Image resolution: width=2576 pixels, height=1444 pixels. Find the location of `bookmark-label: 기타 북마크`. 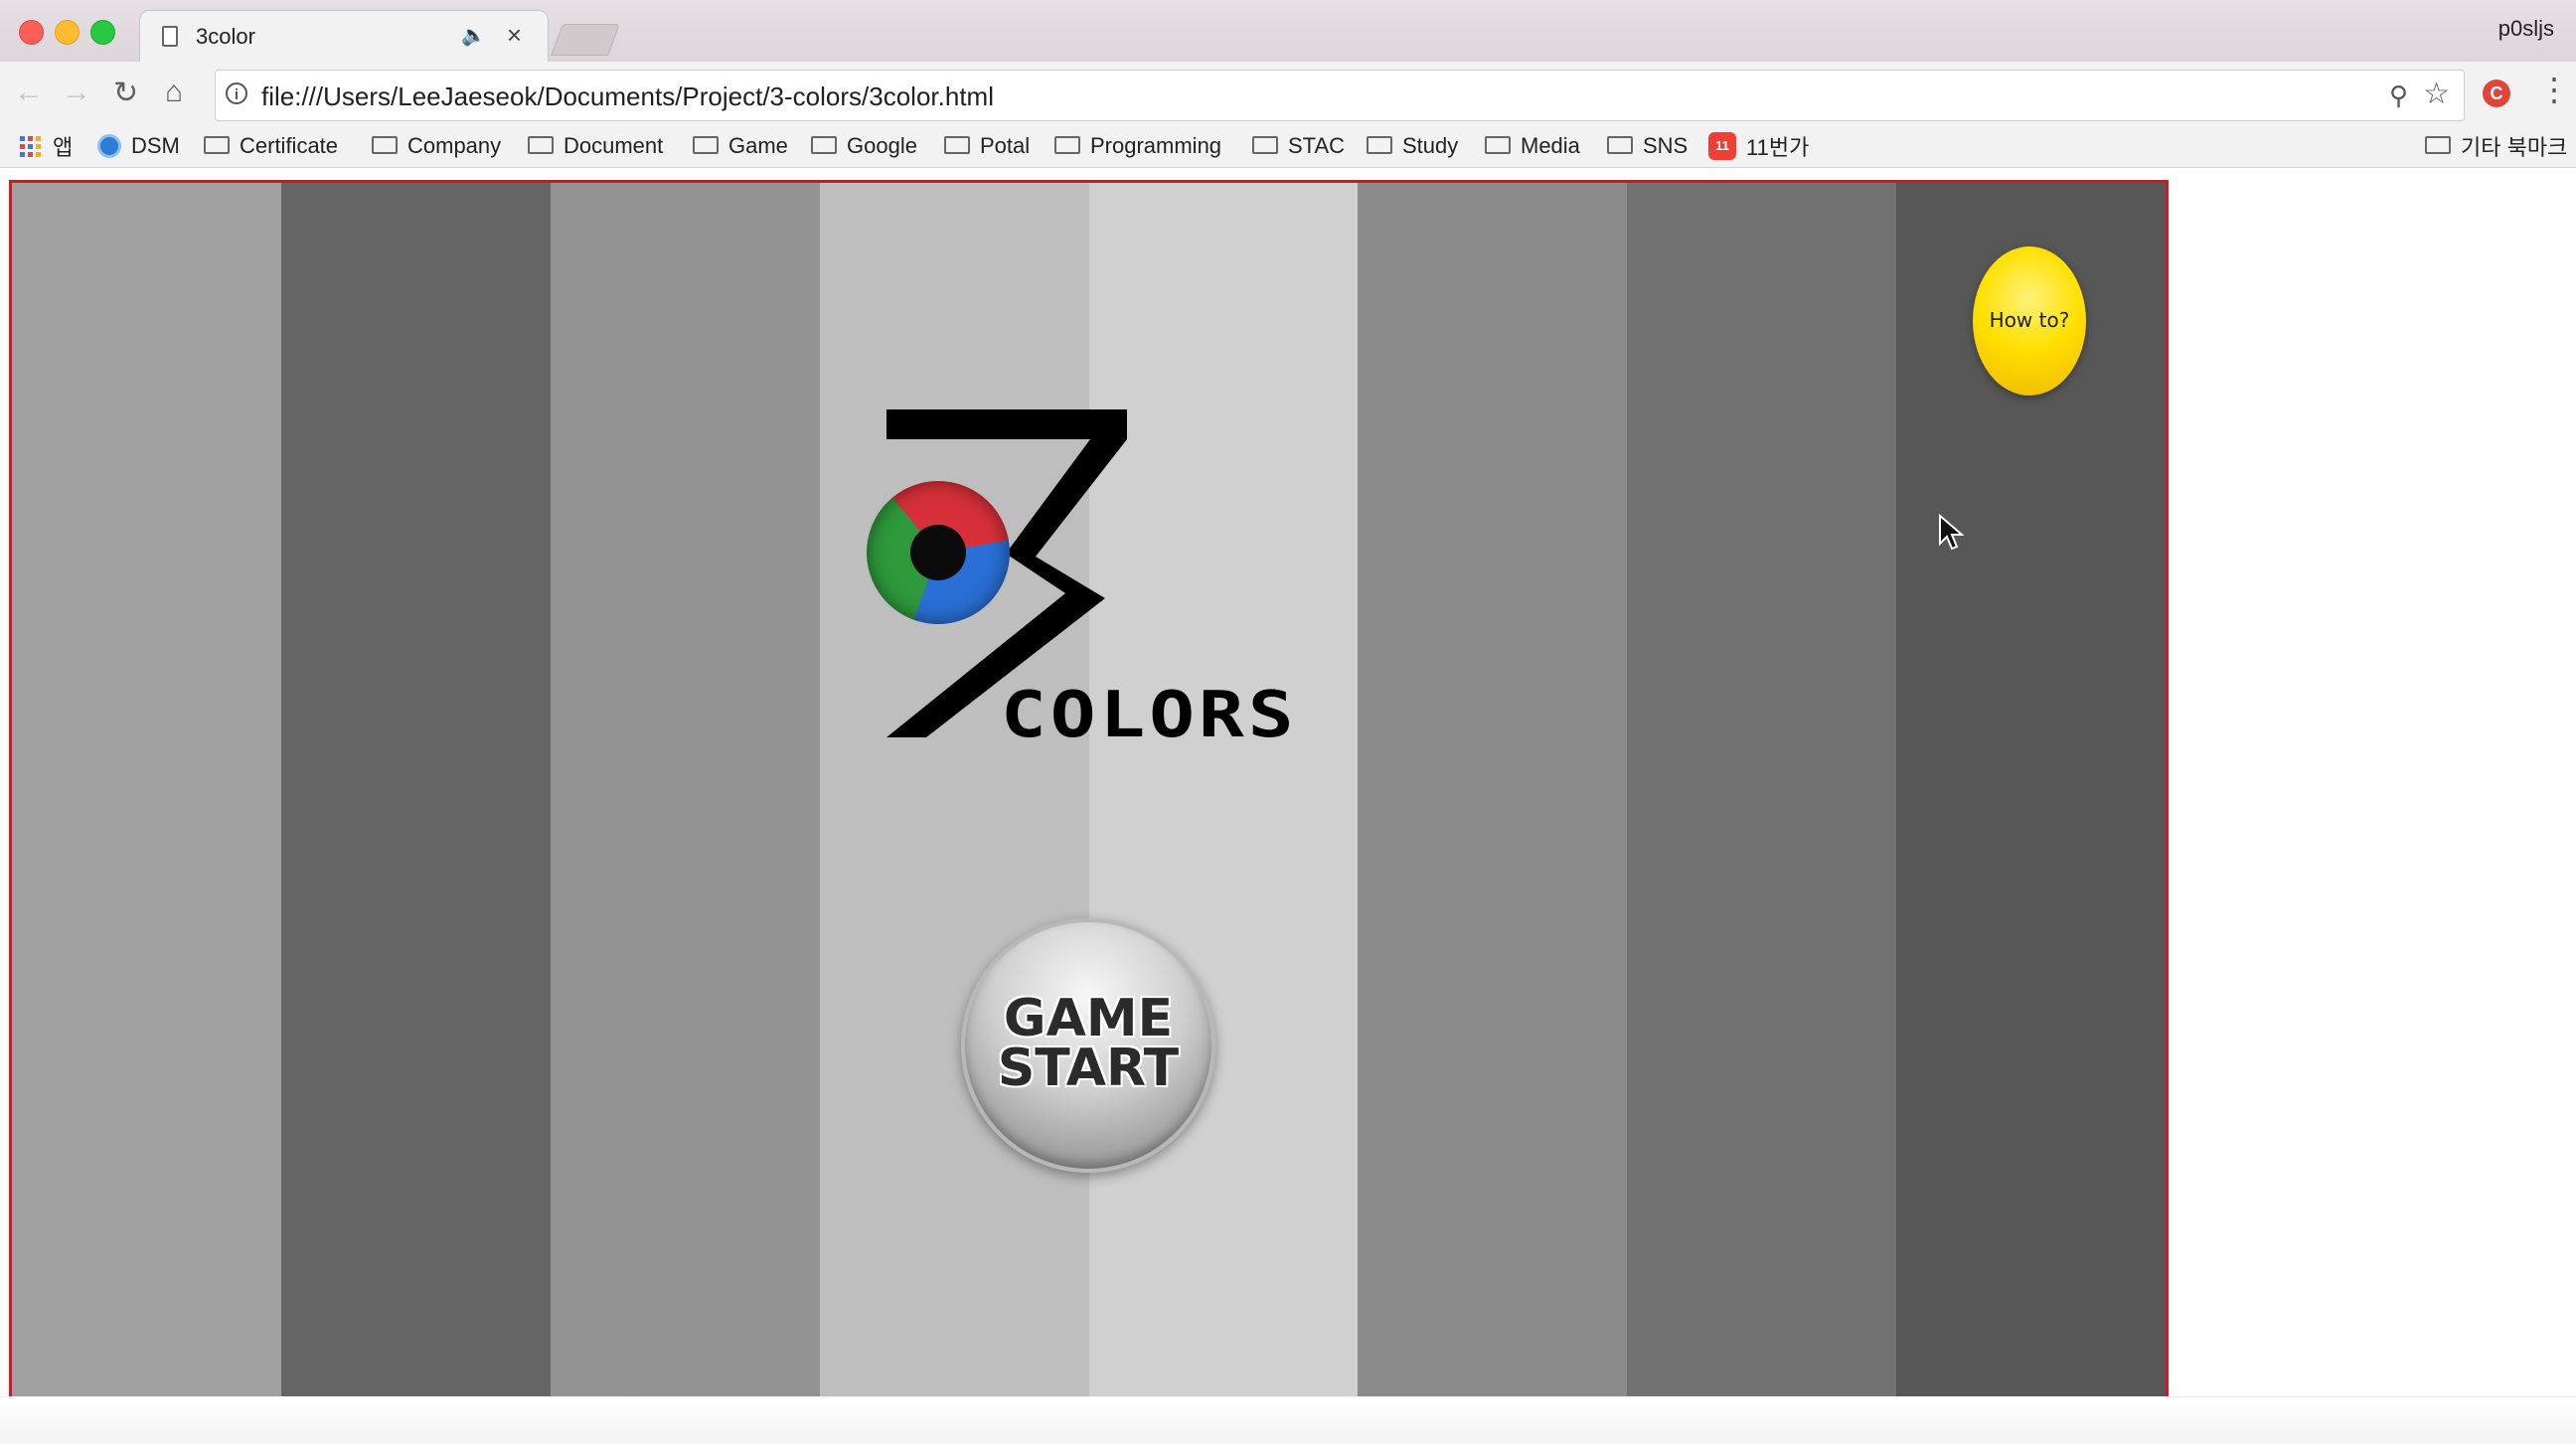

bookmark-label: 기타 북마크 is located at coordinates (2514, 148).